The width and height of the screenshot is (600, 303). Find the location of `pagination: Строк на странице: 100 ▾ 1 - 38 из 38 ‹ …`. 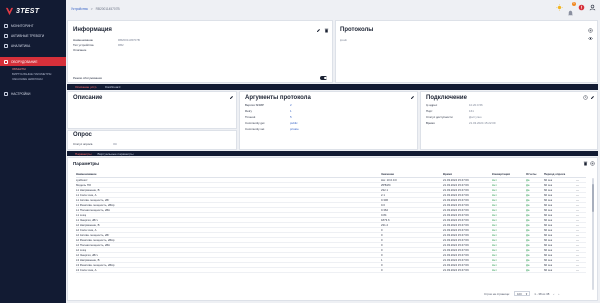

pagination: Строк на странице: 100 ▾ 1 - 38 из 38 ‹ … is located at coordinates (521, 293).